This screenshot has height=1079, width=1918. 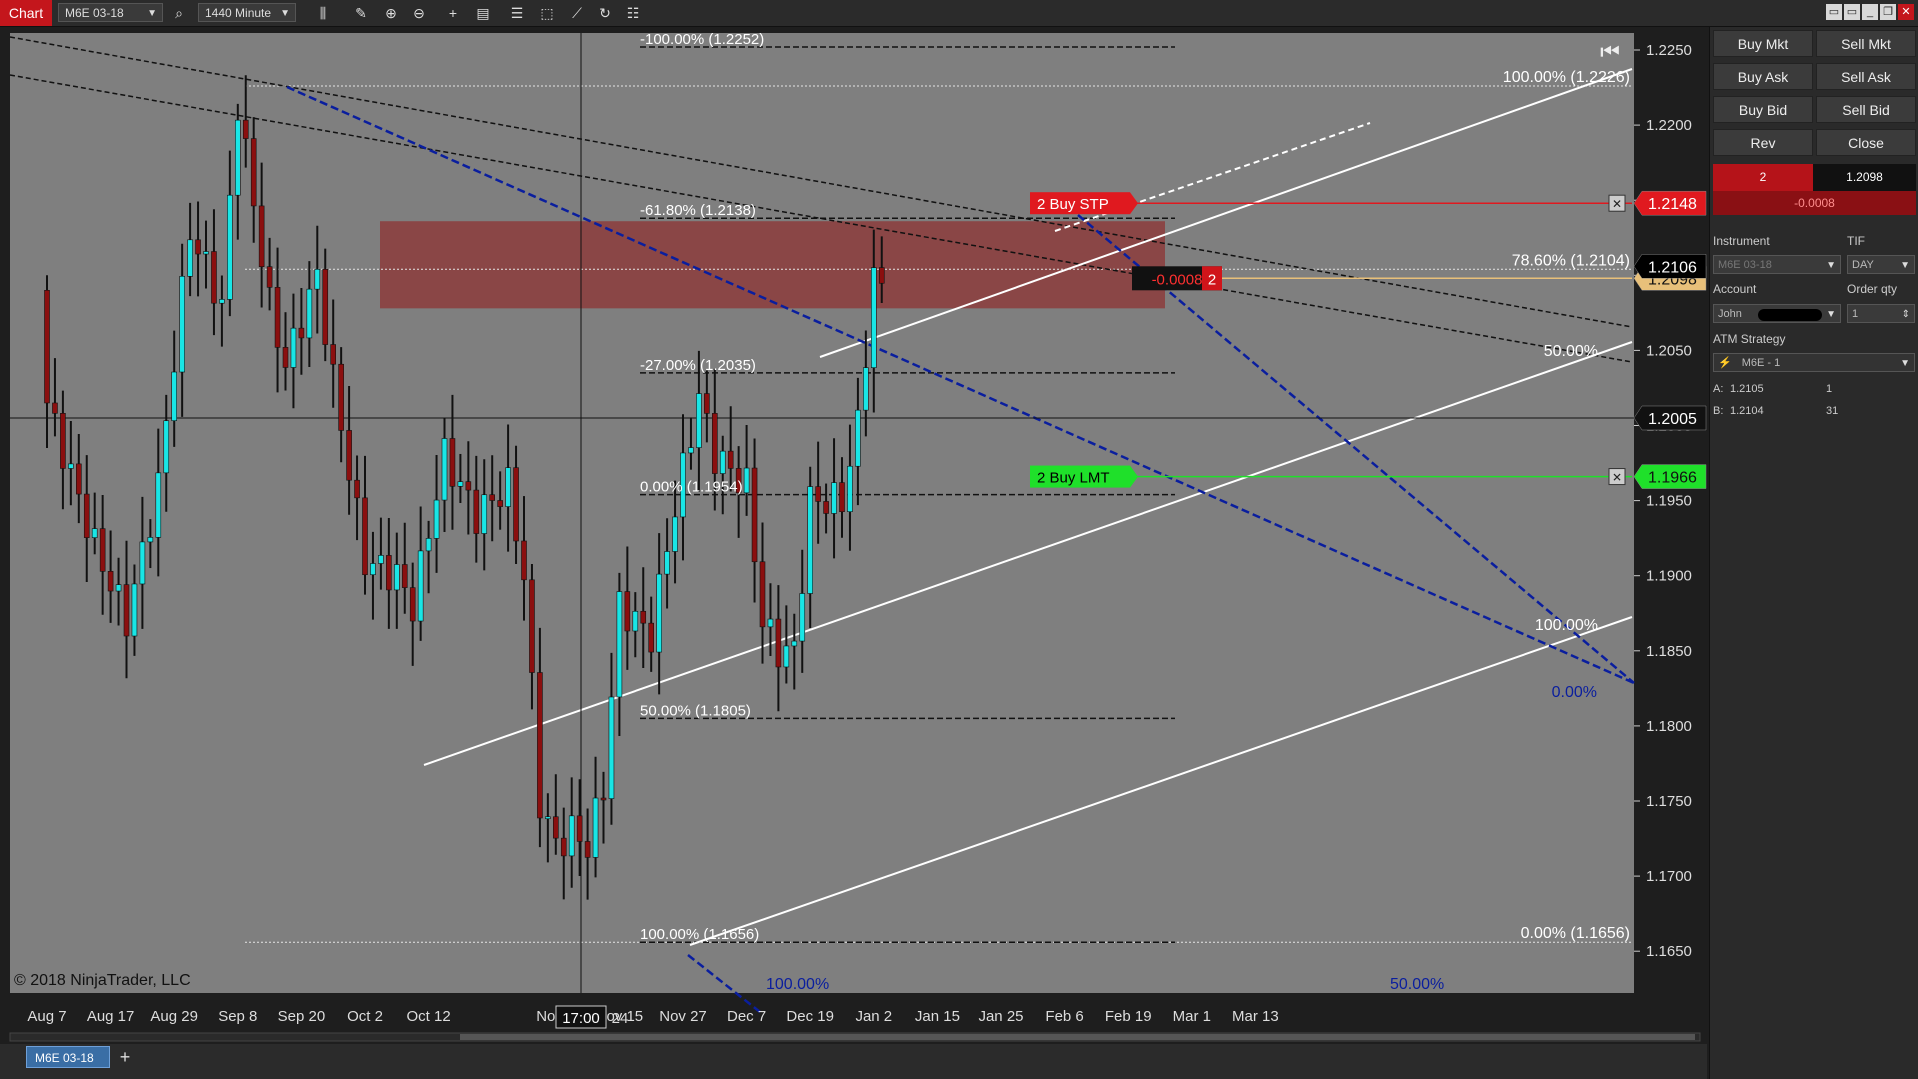 I want to click on date-tick-label: Oct 12, so click(x=429, y=1016).